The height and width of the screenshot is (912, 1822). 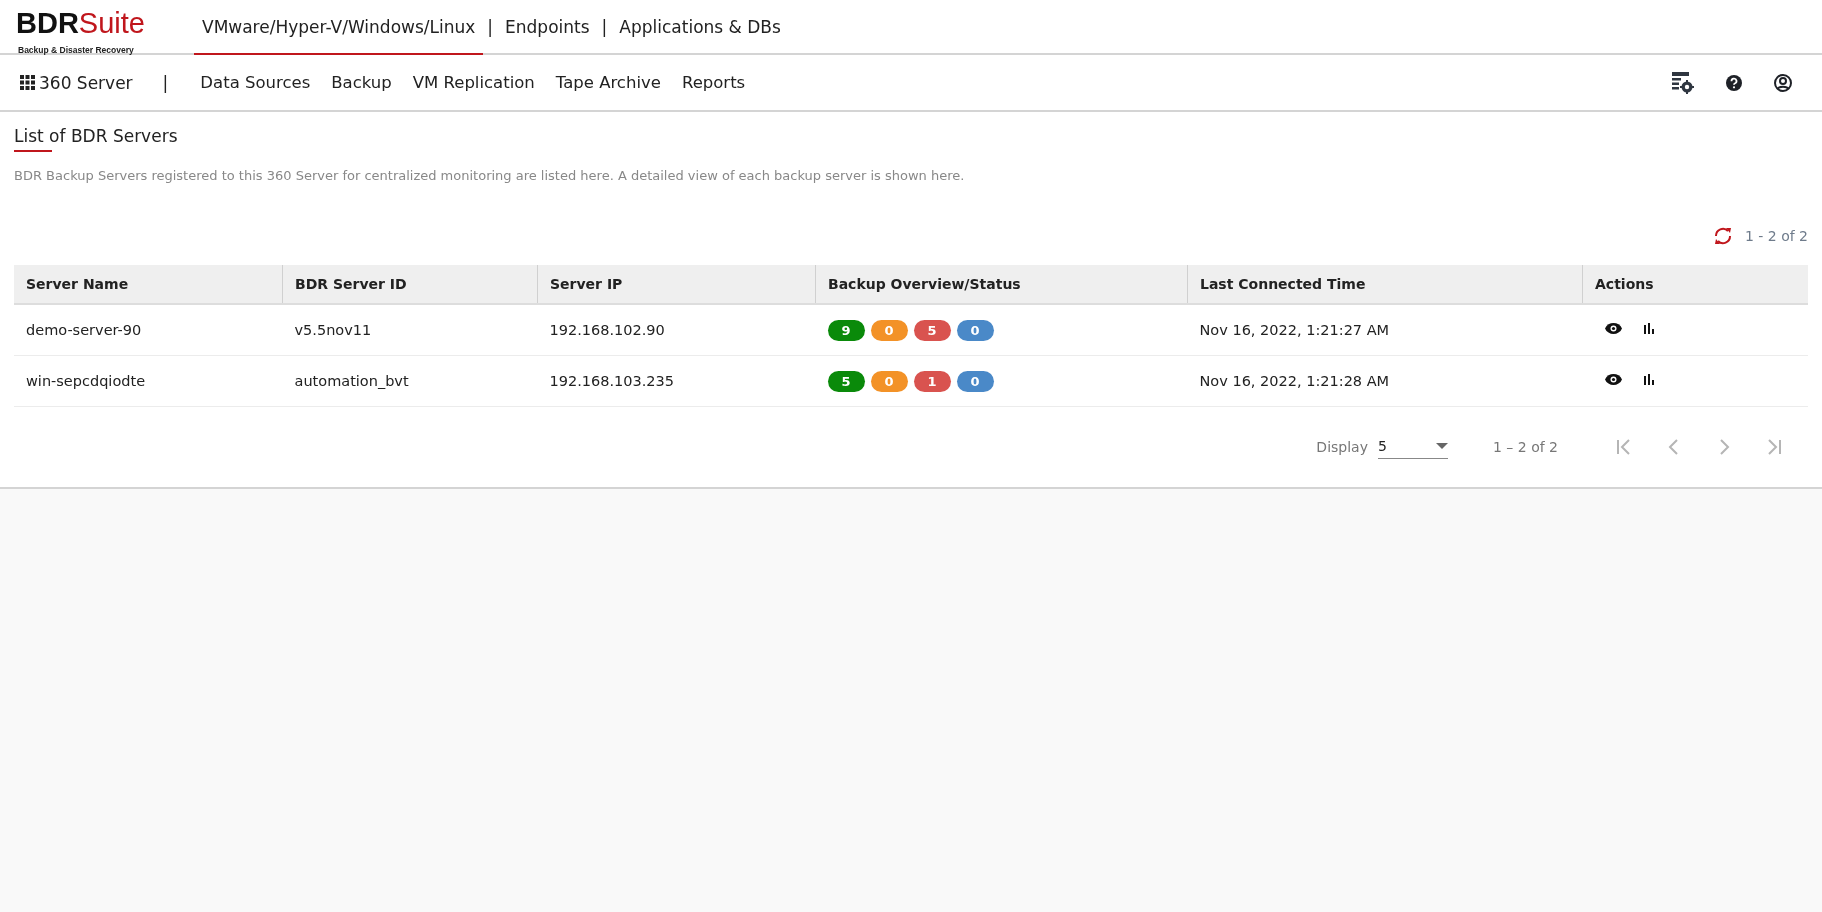 I want to click on status-count-badge: 9, so click(x=846, y=330).